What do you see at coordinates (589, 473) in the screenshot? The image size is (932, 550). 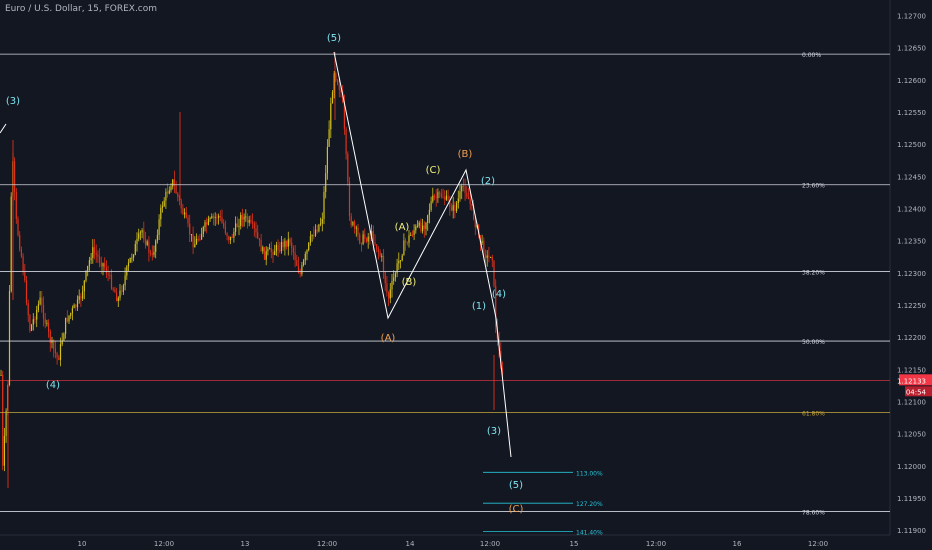 I see `extension-level-label: 113.00%` at bounding box center [589, 473].